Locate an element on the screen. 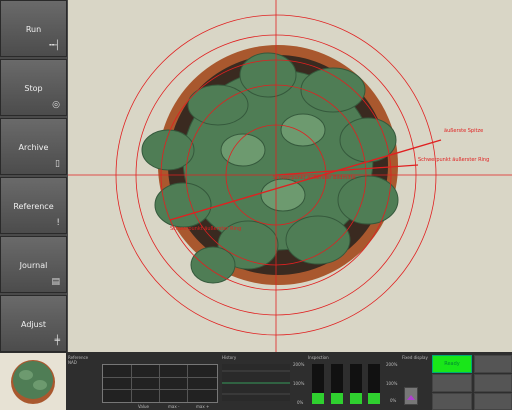  run-button: Run ╍┤ is located at coordinates (33, 28).